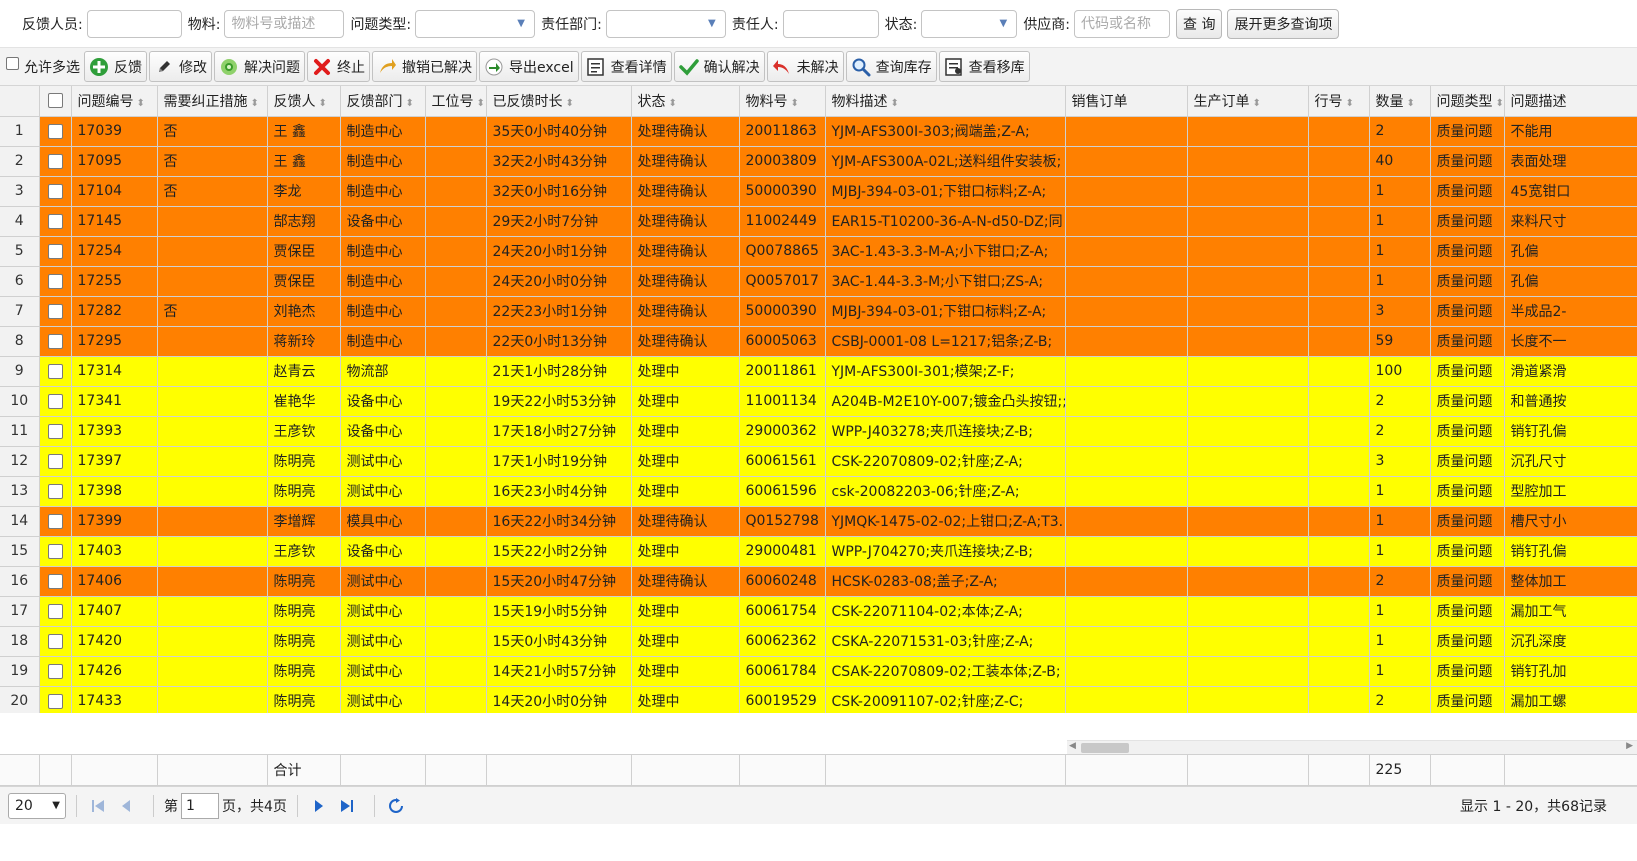 The height and width of the screenshot is (861, 1637). I want to click on first-page-icon, so click(98, 806).